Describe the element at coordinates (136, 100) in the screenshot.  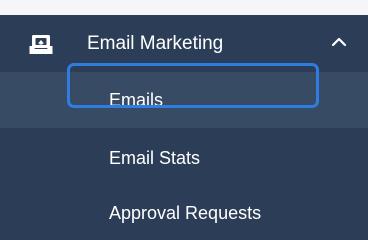
I see `menu-item-label: Emails` at that location.